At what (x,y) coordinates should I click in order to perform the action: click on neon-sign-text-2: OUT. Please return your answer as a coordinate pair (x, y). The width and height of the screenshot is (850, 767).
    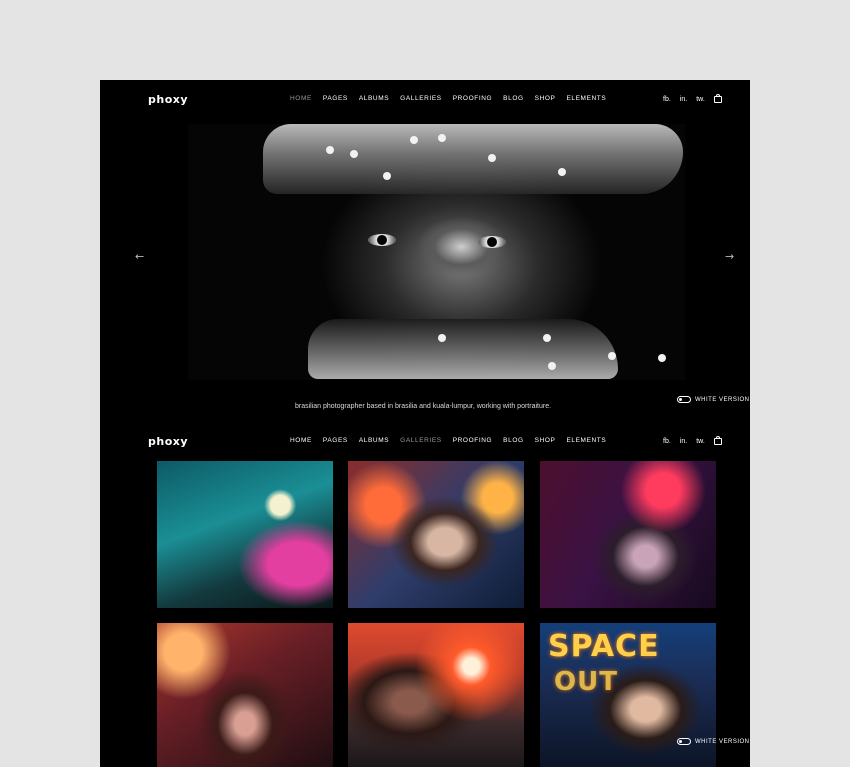
    Looking at the image, I should click on (586, 682).